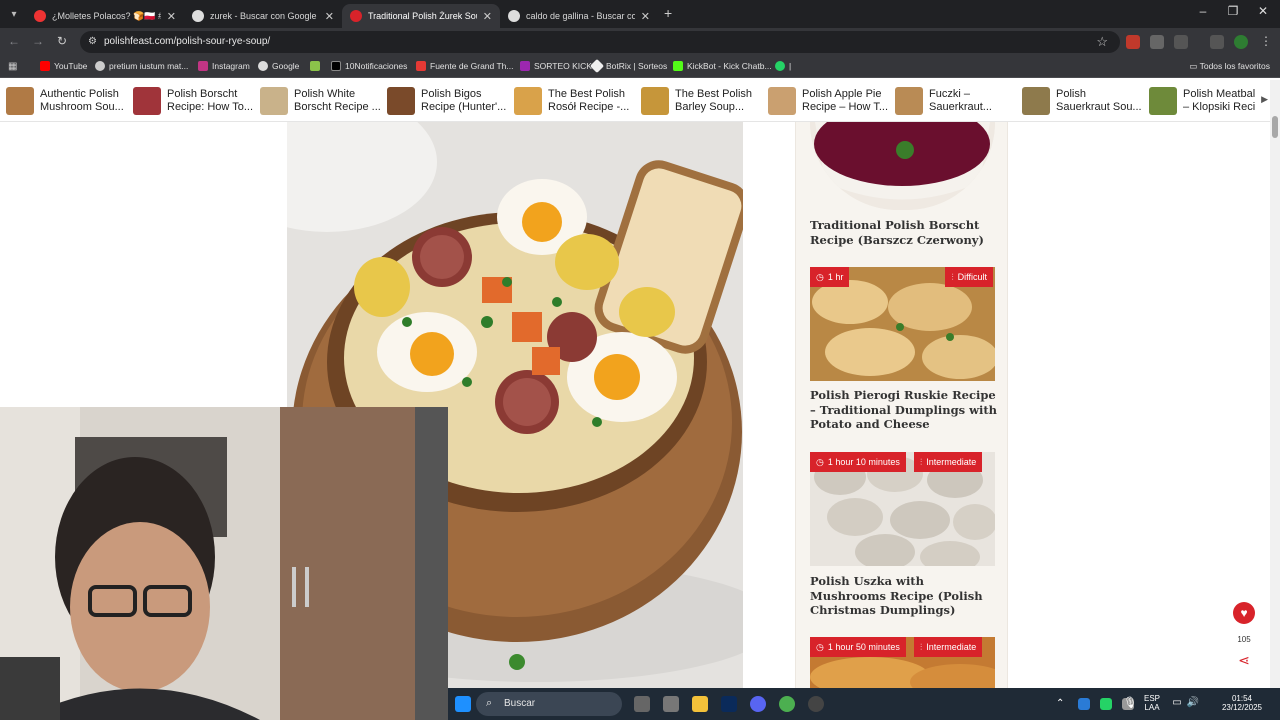  I want to click on close-window-icon: ✕, so click(1263, 11).